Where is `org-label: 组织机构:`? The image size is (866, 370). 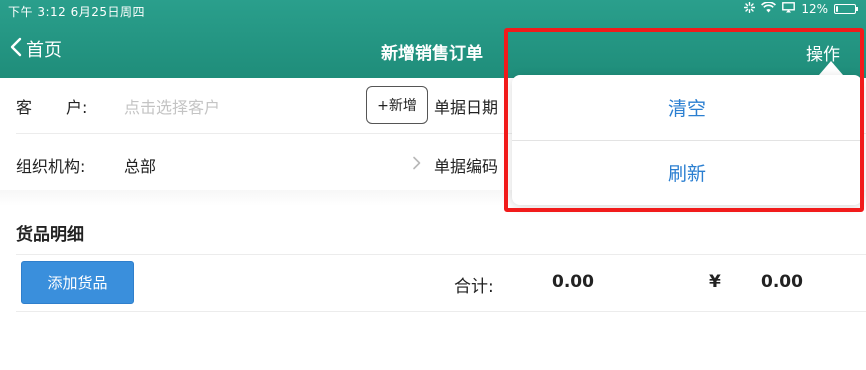
org-label: 组织机构: is located at coordinates (51, 166).